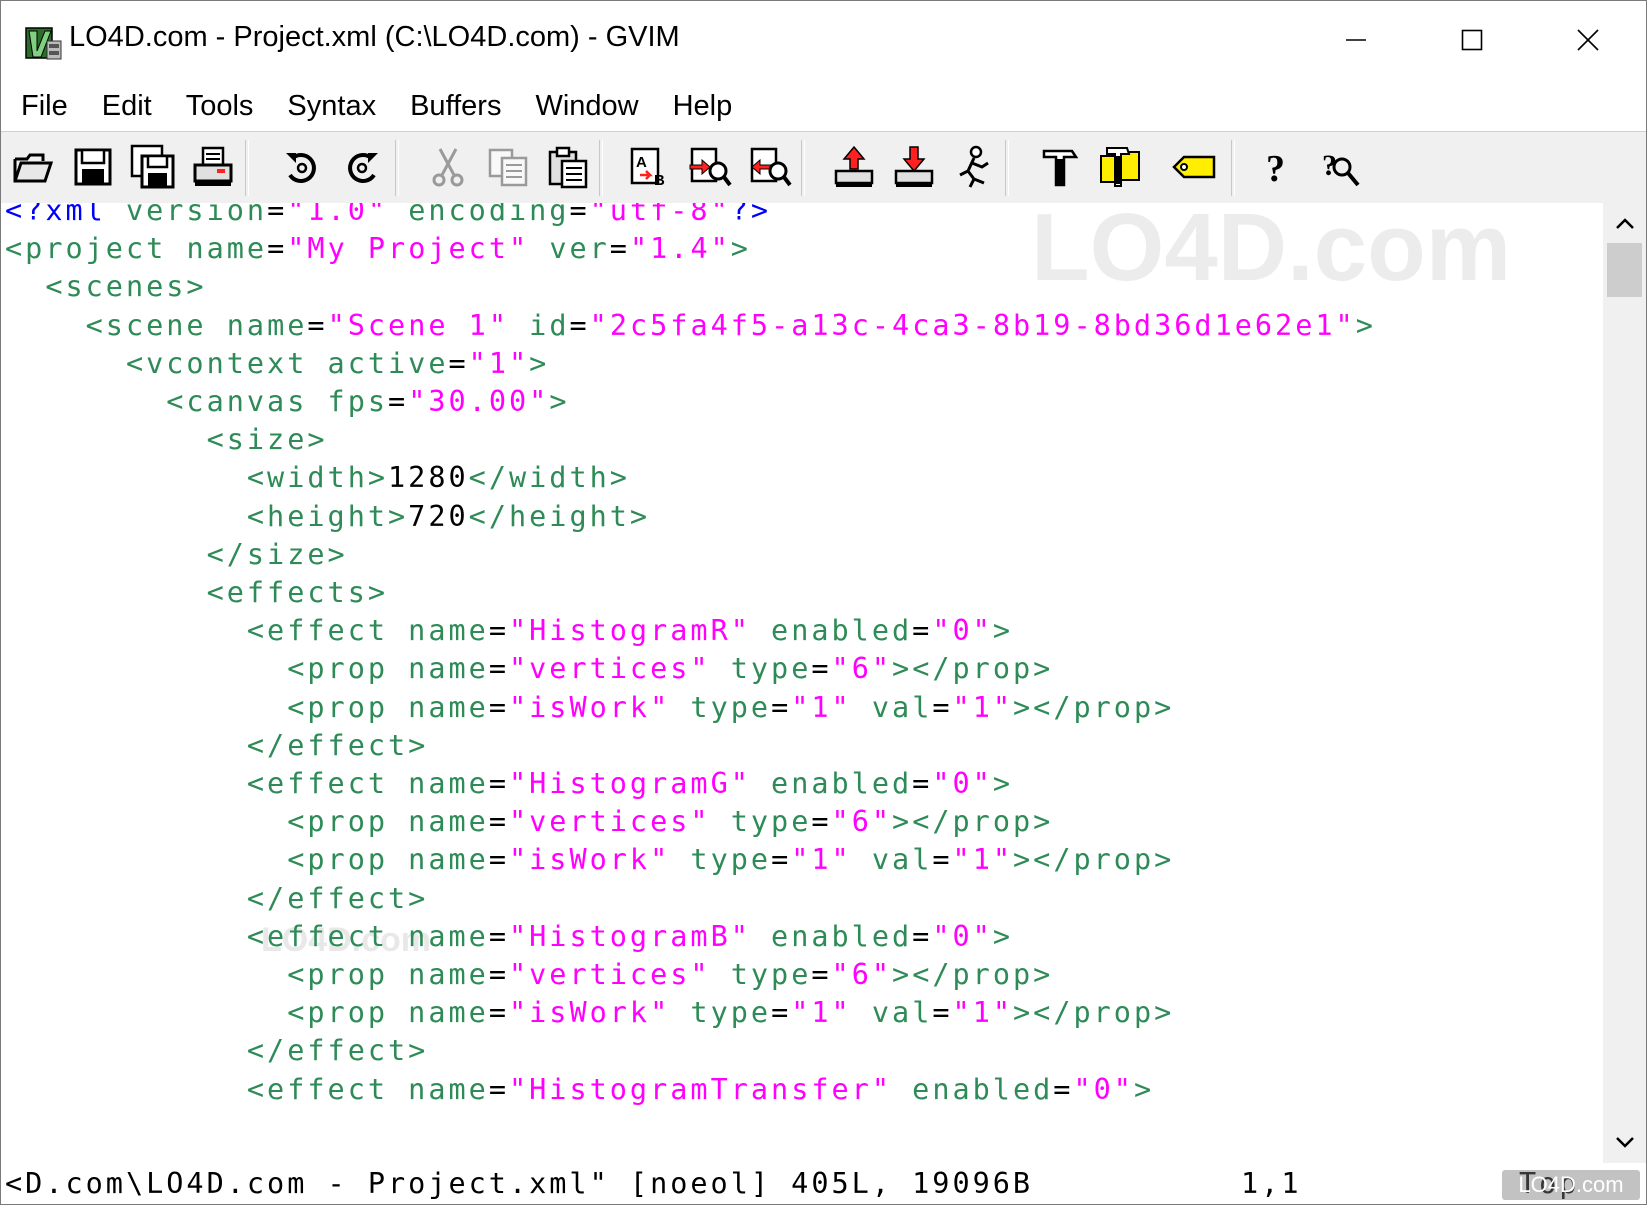 This screenshot has width=1647, height=1205. What do you see at coordinates (1271, 252) in the screenshot?
I see `watermark: LO4D.com` at bounding box center [1271, 252].